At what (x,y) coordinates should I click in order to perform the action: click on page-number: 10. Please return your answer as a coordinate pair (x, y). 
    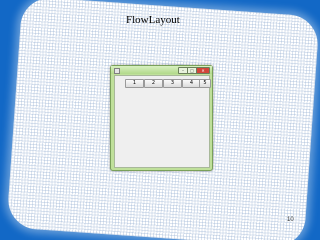
    Looking at the image, I should click on (290, 220).